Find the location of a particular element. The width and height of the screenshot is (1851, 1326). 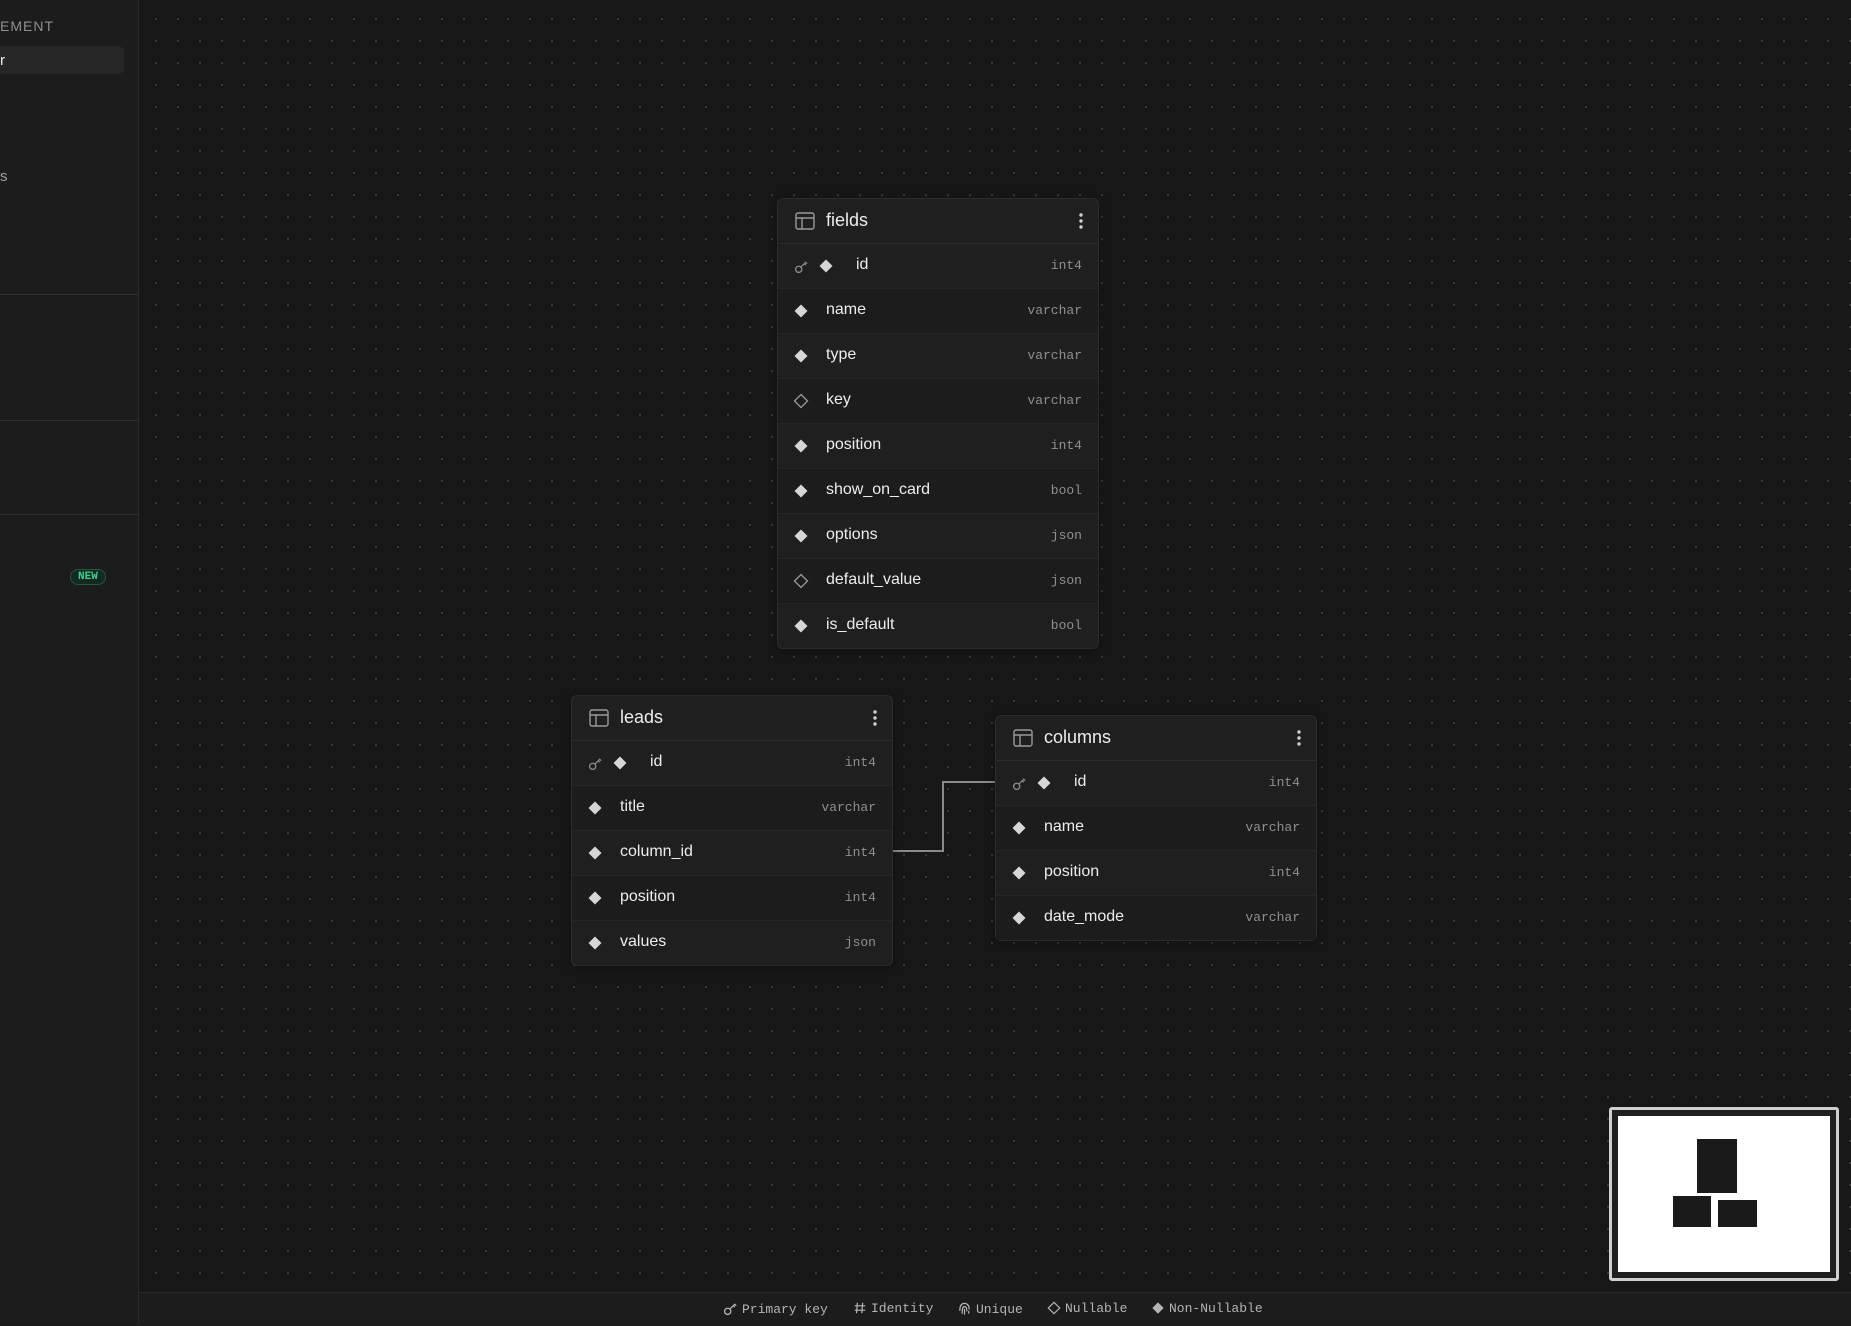

column-name: key is located at coordinates (838, 399).